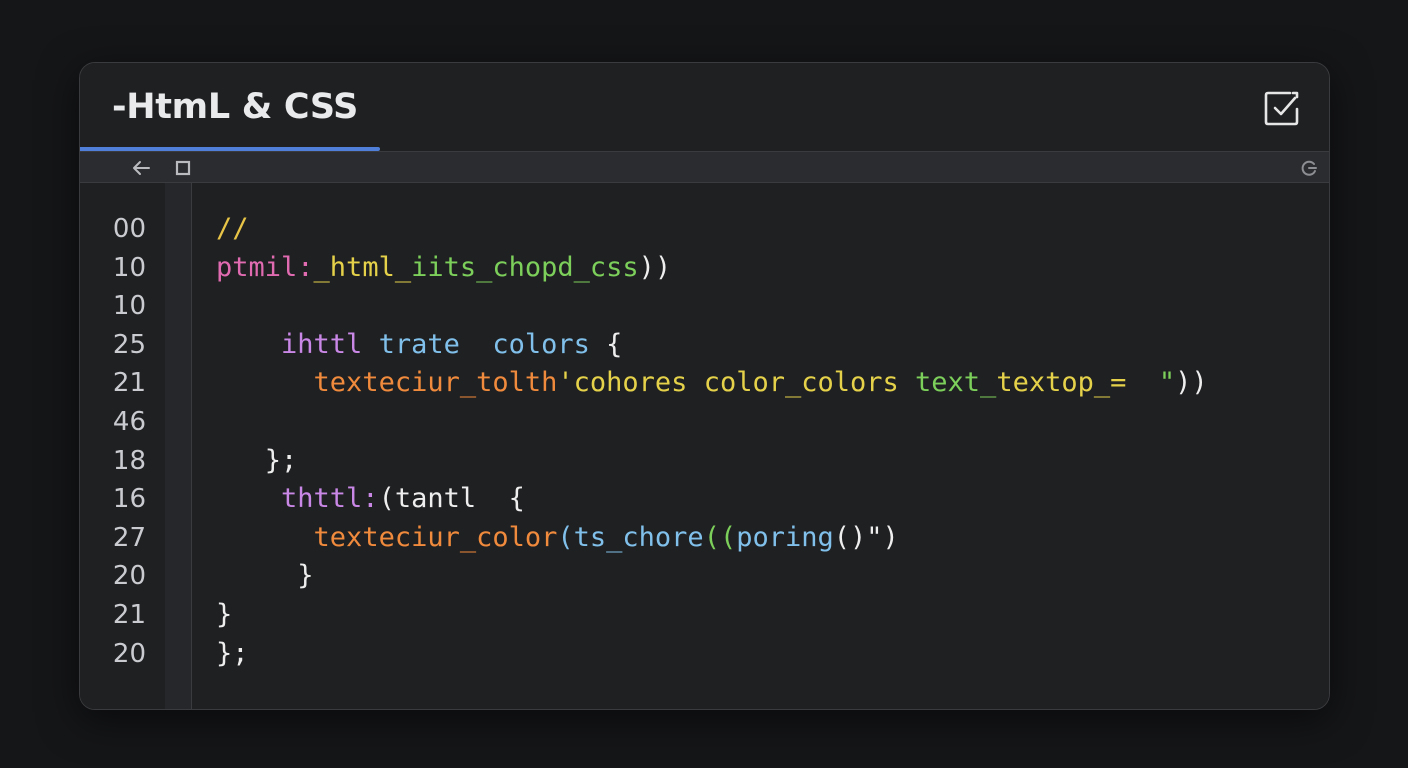 This screenshot has height=768, width=1408. Describe the element at coordinates (1309, 168) in the screenshot. I see `refresh-icon` at that location.